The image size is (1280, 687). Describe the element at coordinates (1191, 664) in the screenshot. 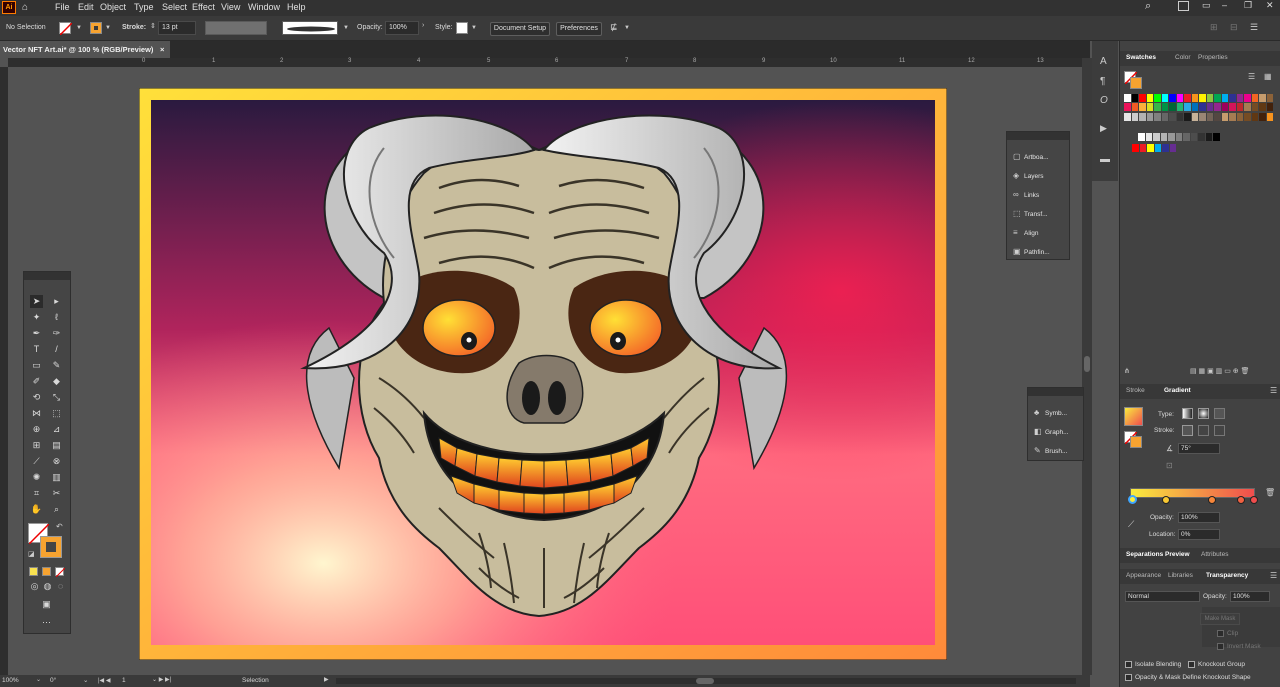

I see `knockout-group-checkbox` at that location.